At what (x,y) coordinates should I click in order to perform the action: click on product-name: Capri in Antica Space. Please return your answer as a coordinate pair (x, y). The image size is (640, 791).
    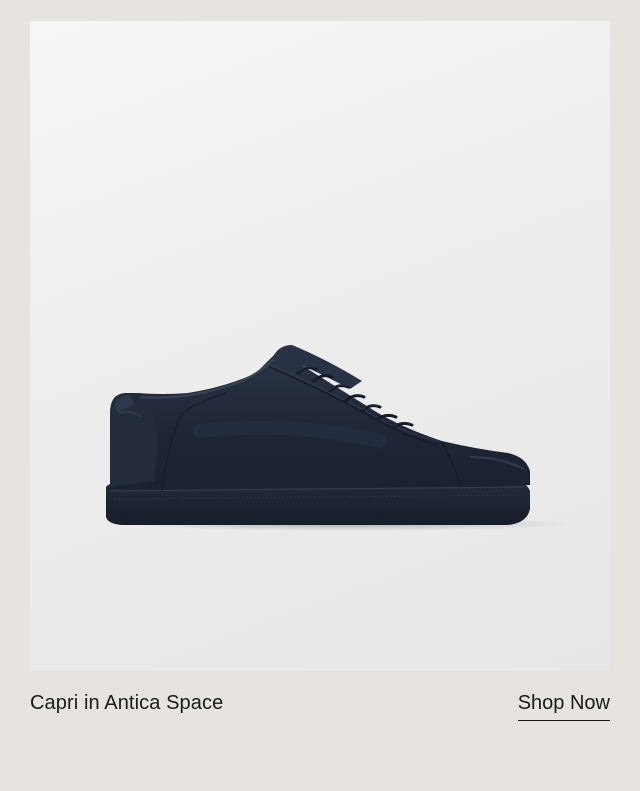
    Looking at the image, I should click on (126, 703).